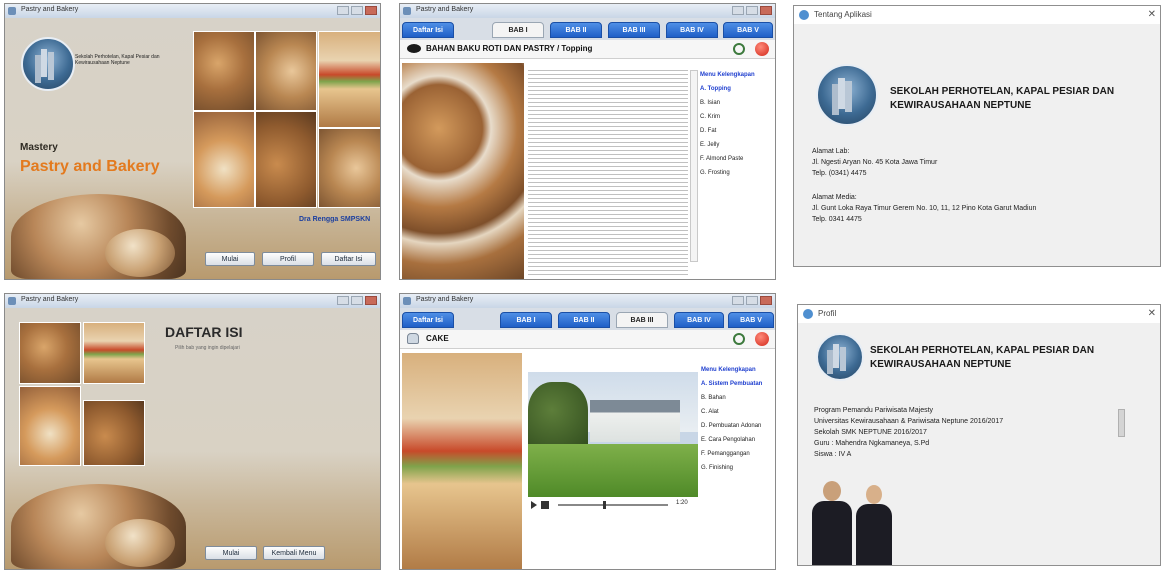 This screenshot has height=573, width=1165. What do you see at coordinates (710, 117) in the screenshot?
I see `menu-item-krim: C. Krim` at bounding box center [710, 117].